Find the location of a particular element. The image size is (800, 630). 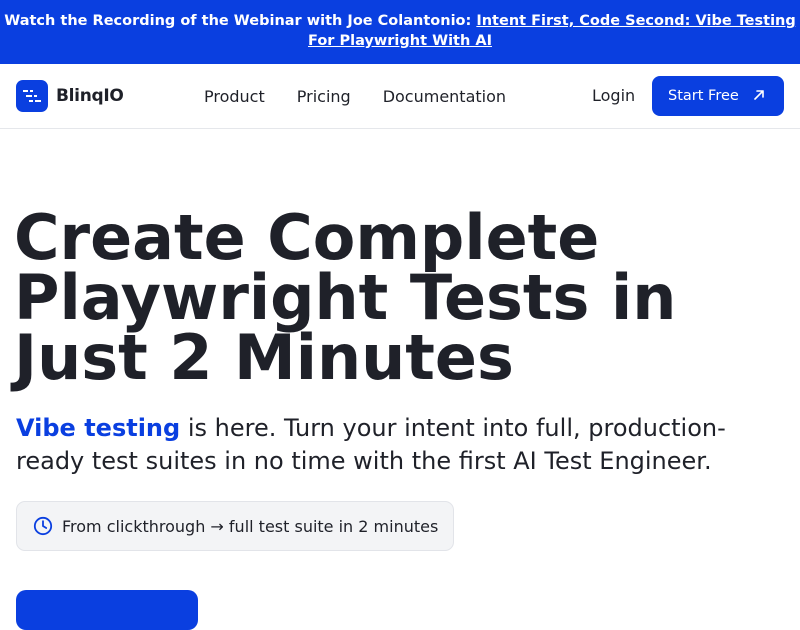

nav-link-pricing: Pricing is located at coordinates (324, 96).